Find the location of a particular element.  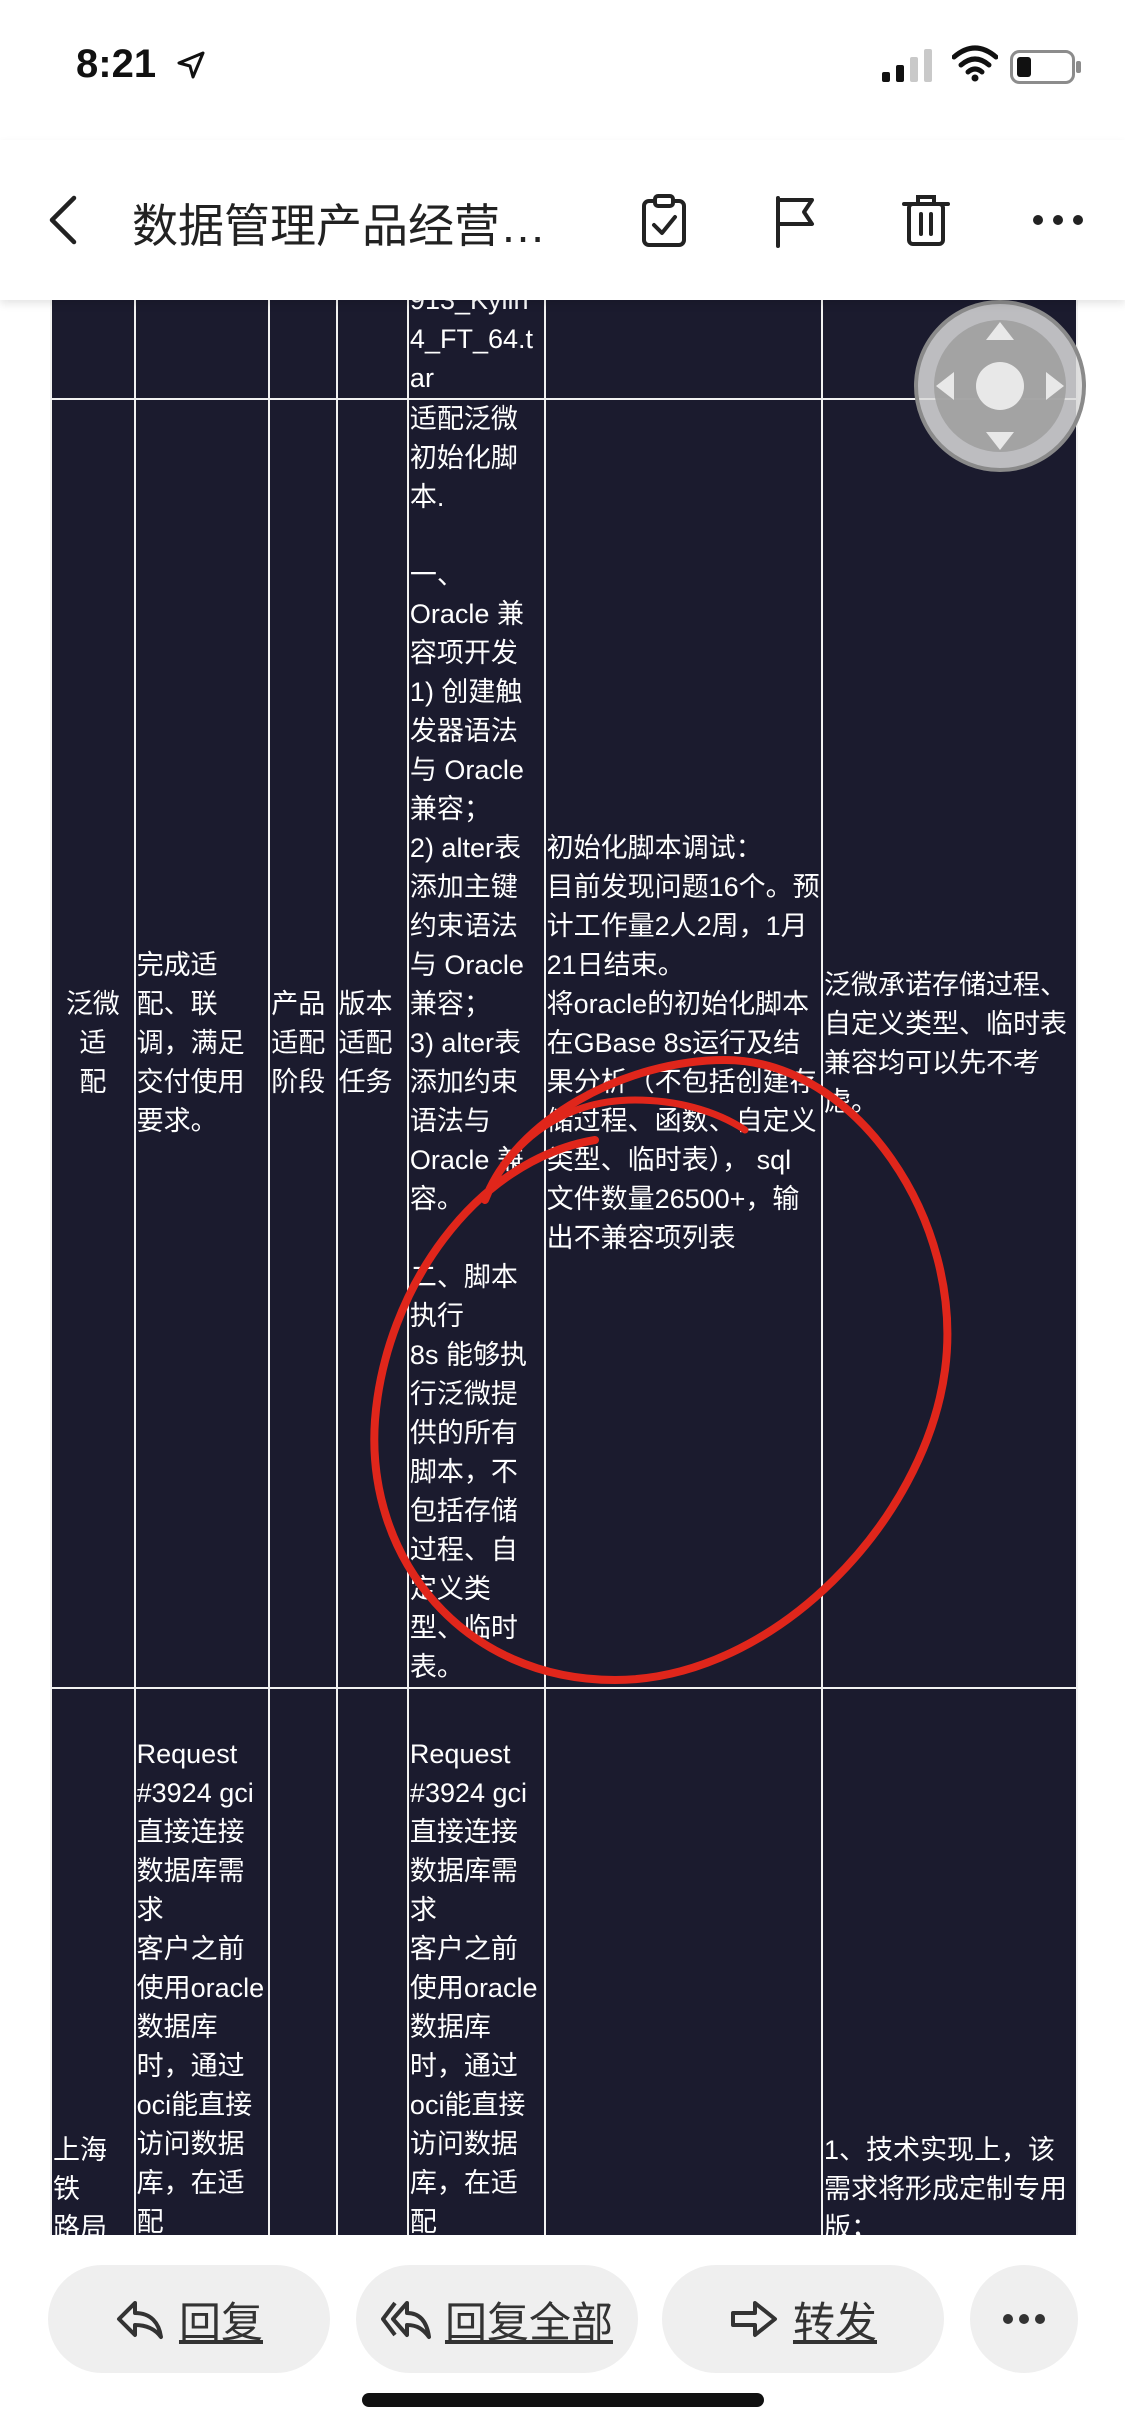

reply-all-icon is located at coordinates (405, 2320).